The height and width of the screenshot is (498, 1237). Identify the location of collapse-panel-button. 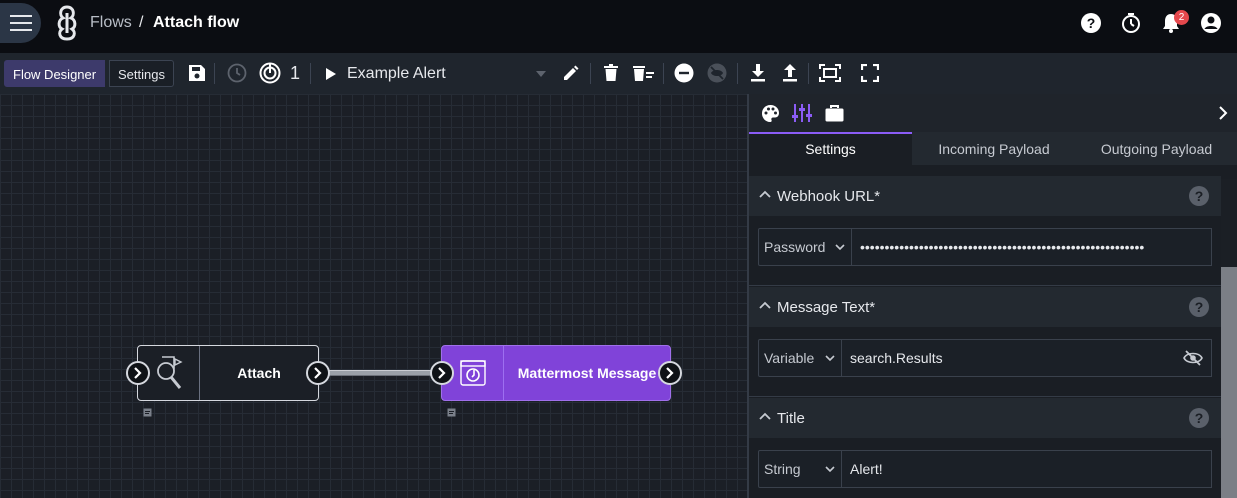
(1223, 113).